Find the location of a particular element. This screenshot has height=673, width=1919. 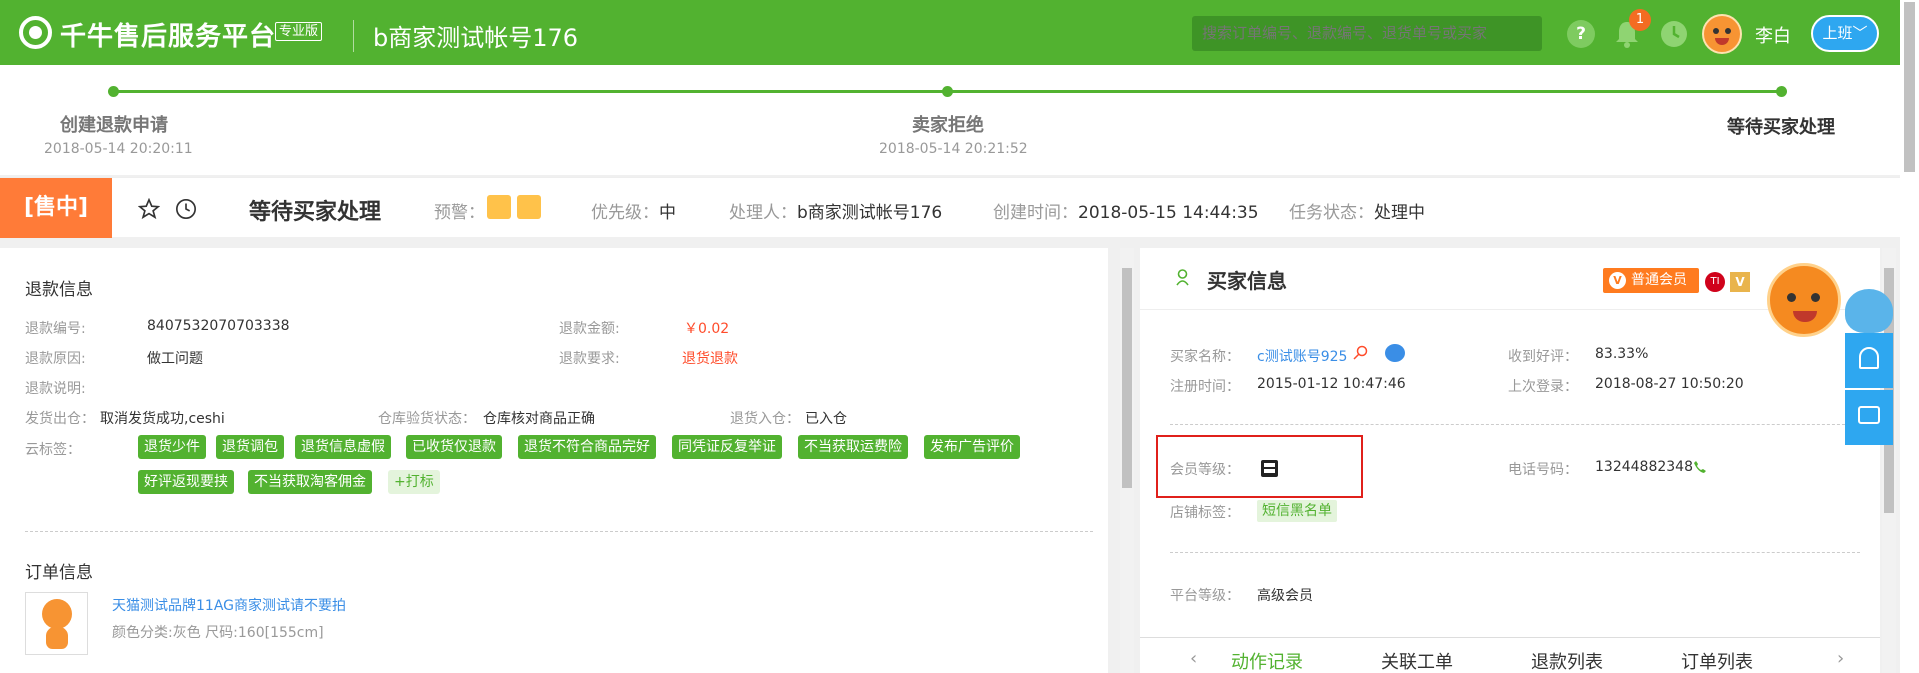

tab-refund-list: 退款列表 is located at coordinates (1567, 660).